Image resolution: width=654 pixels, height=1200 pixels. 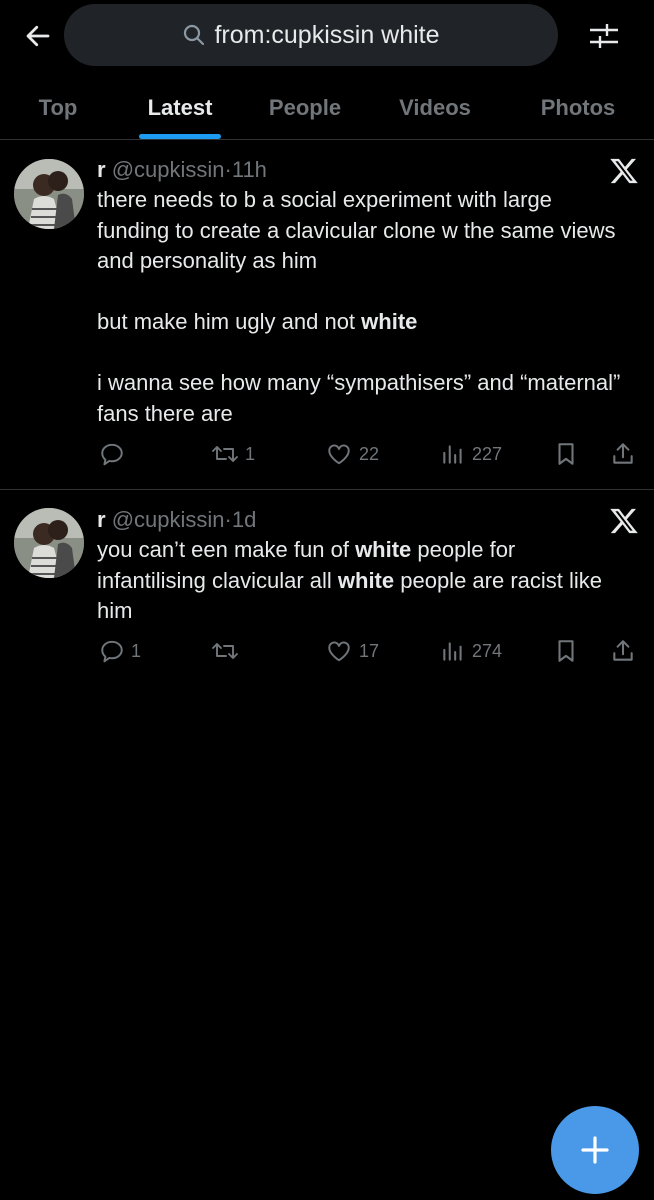 I want to click on arrow-left-icon, so click(x=38, y=36).